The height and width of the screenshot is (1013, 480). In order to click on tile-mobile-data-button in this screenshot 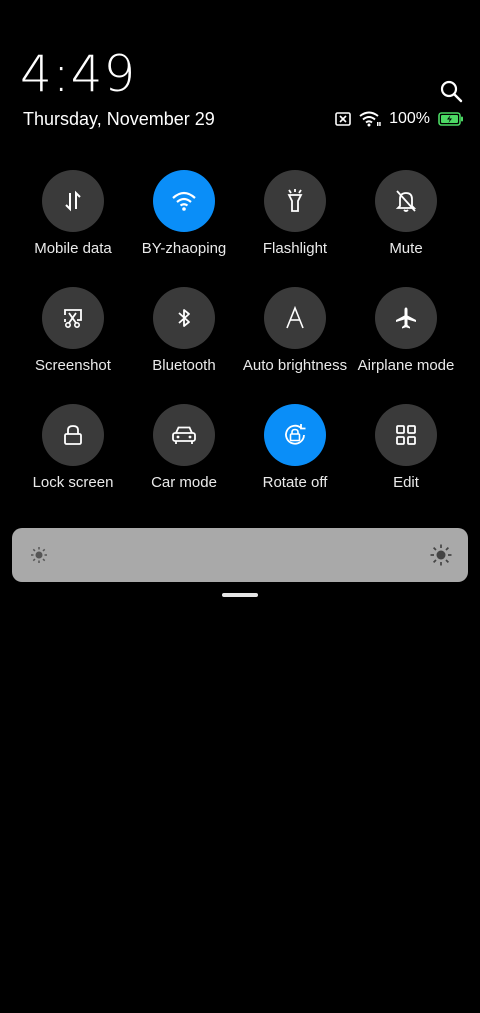, I will do `click(73, 201)`.